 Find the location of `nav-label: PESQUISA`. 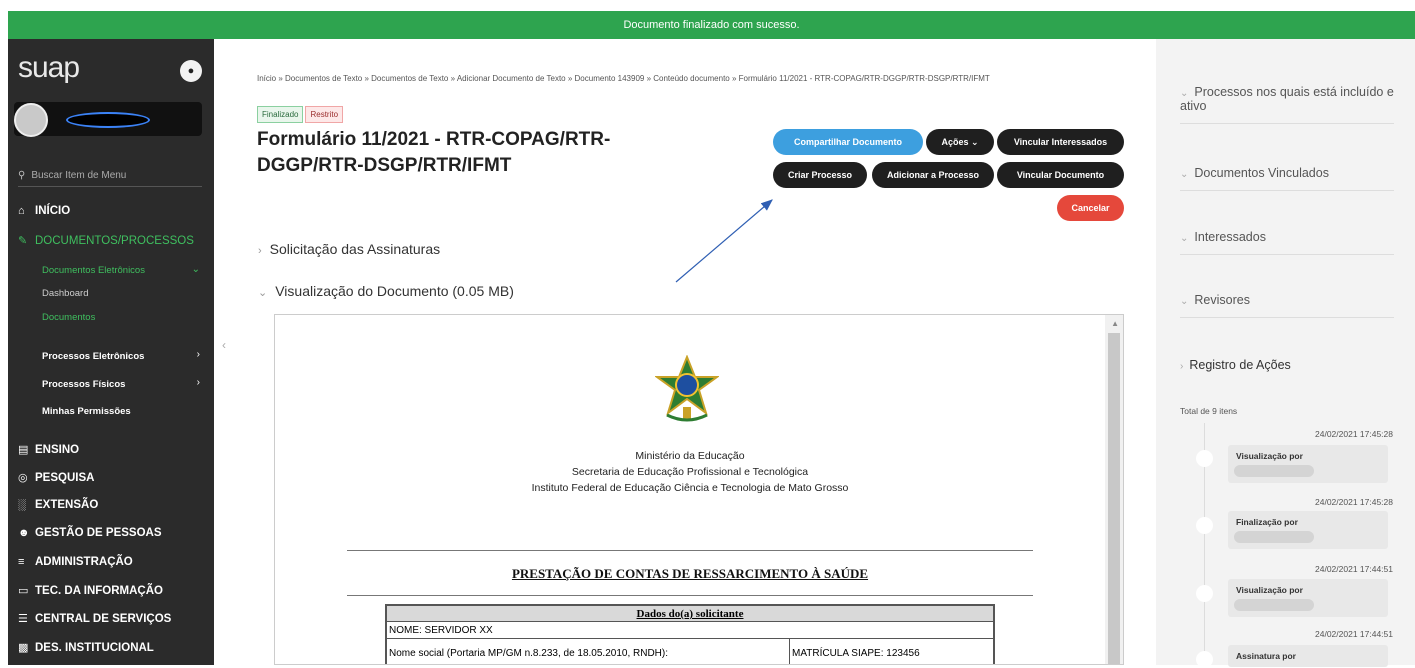

nav-label: PESQUISA is located at coordinates (65, 478).